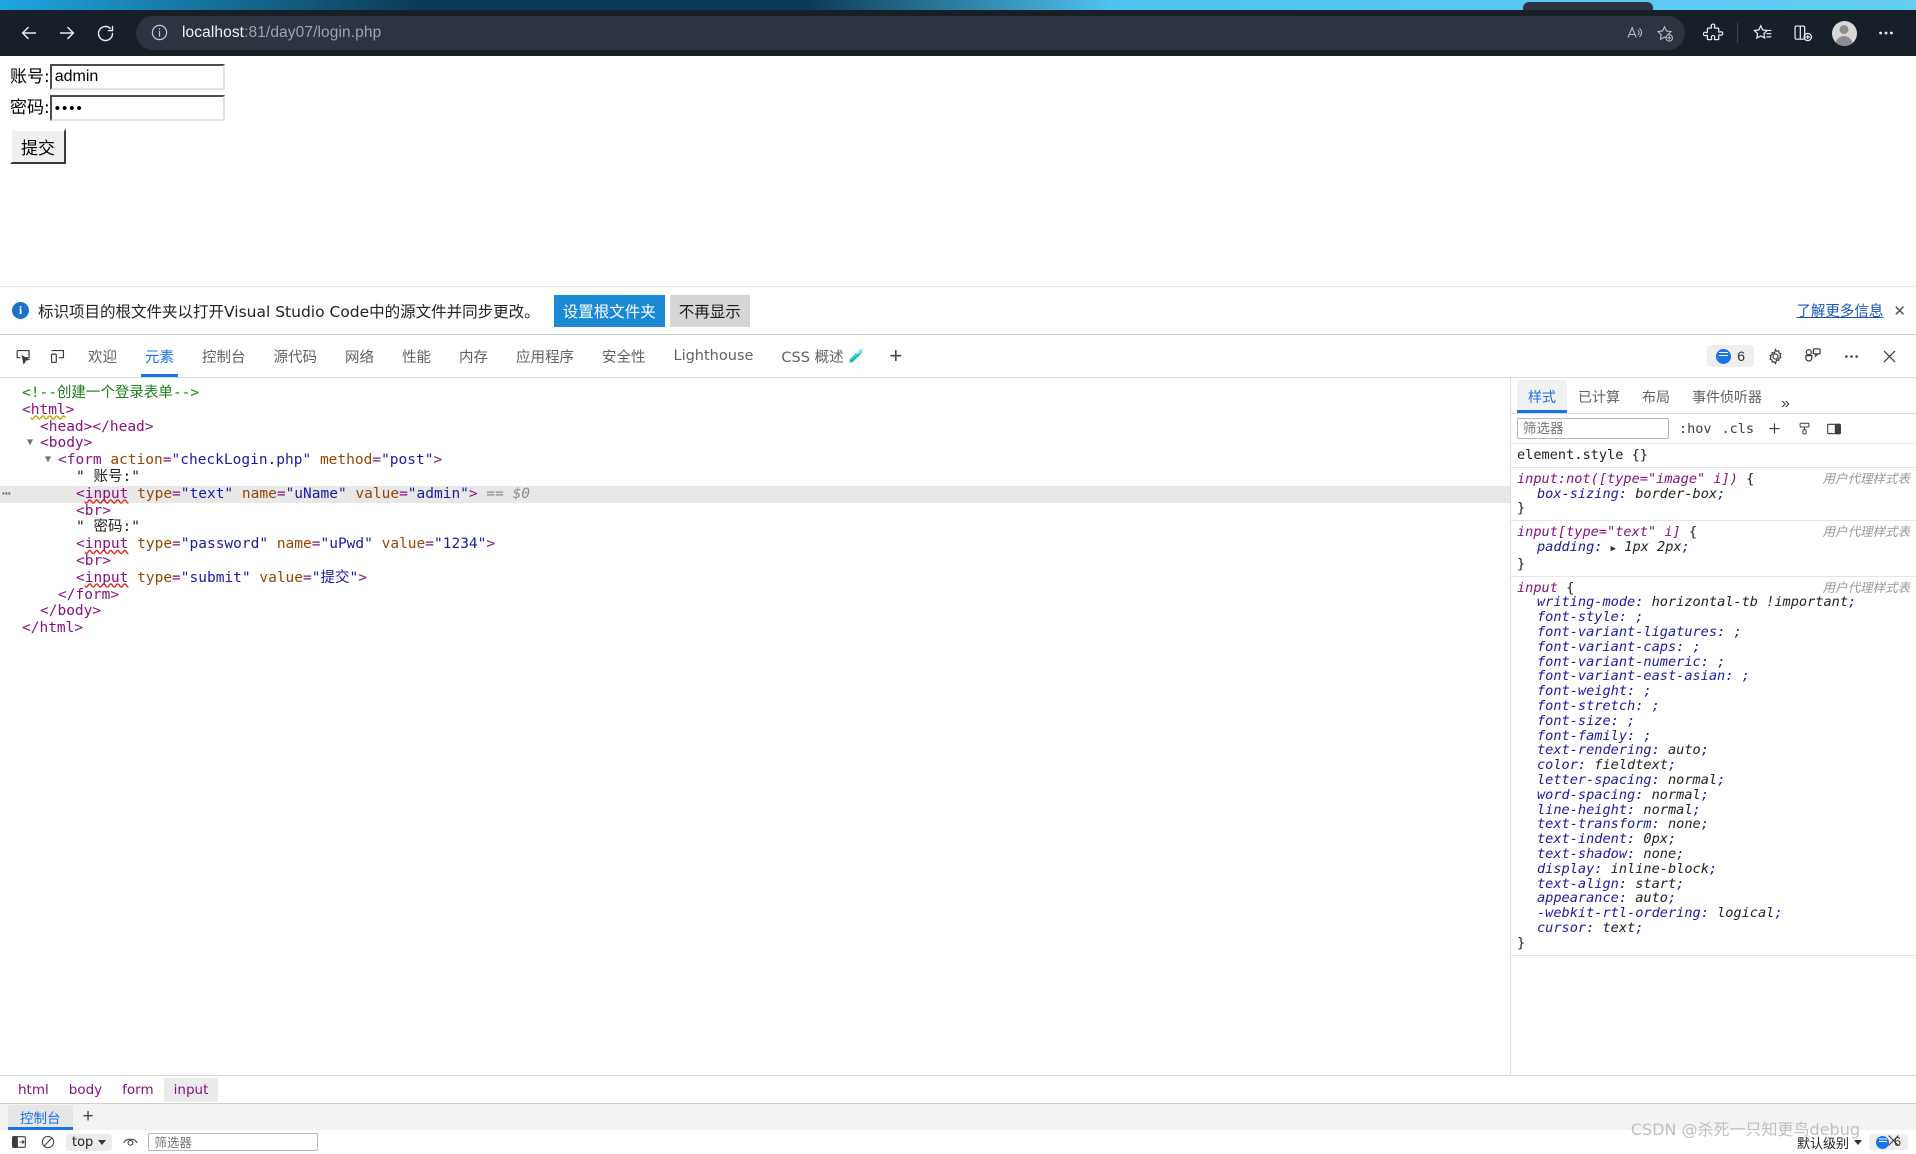  I want to click on devtools-tab-2: 控制台, so click(224, 356).